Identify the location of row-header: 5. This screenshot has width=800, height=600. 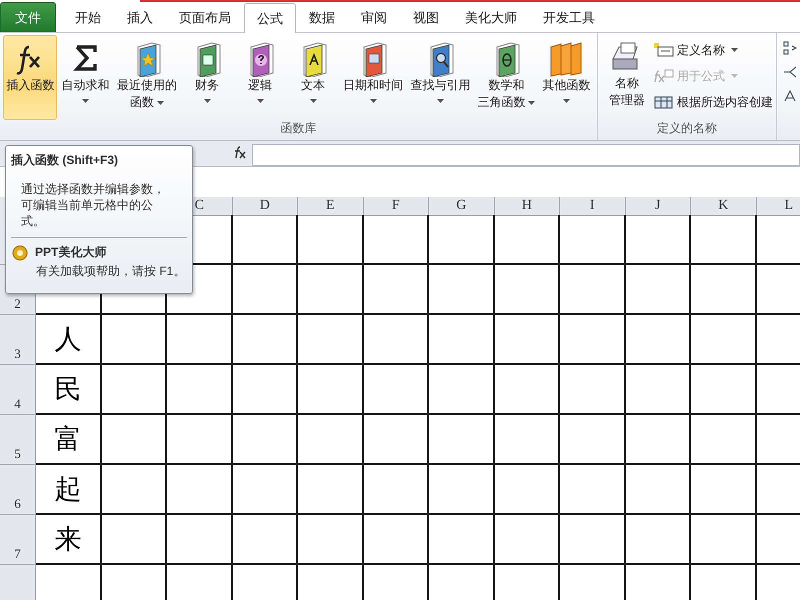
(18, 440).